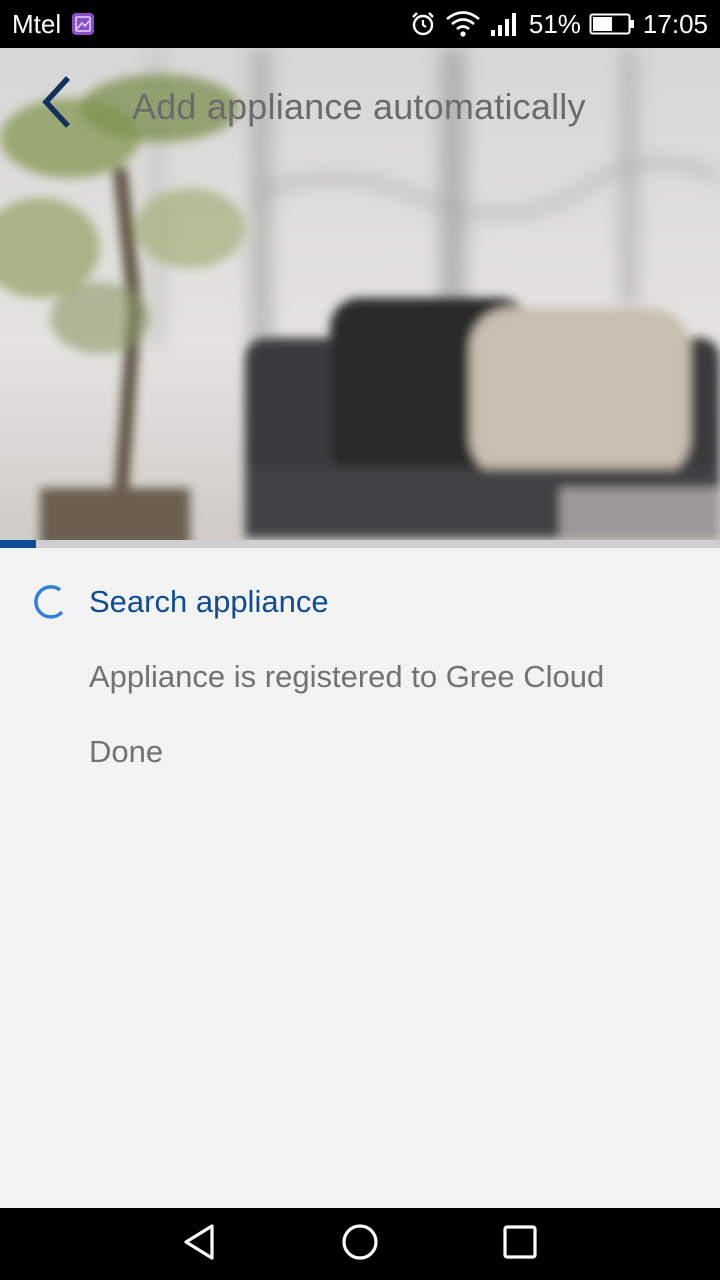 The width and height of the screenshot is (720, 1280). I want to click on gallery-icon, so click(83, 24).